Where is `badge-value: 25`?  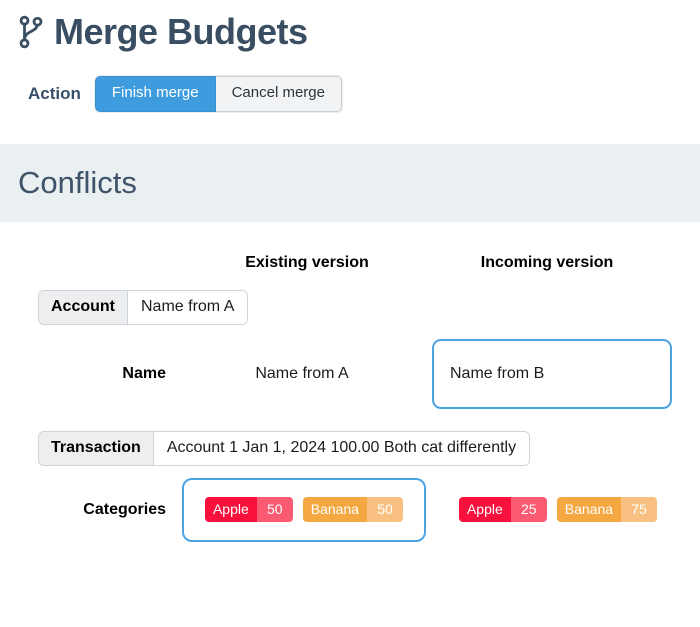
badge-value: 25 is located at coordinates (528, 510).